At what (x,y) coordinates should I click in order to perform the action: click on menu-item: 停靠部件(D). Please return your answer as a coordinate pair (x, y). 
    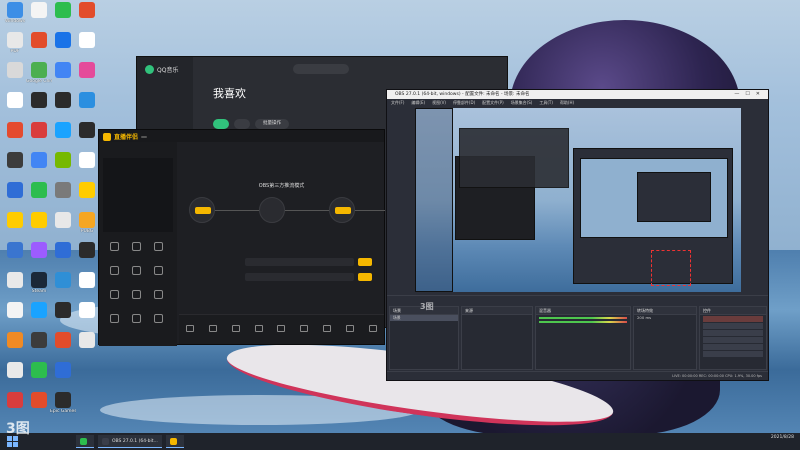
    Looking at the image, I should click on (464, 103).